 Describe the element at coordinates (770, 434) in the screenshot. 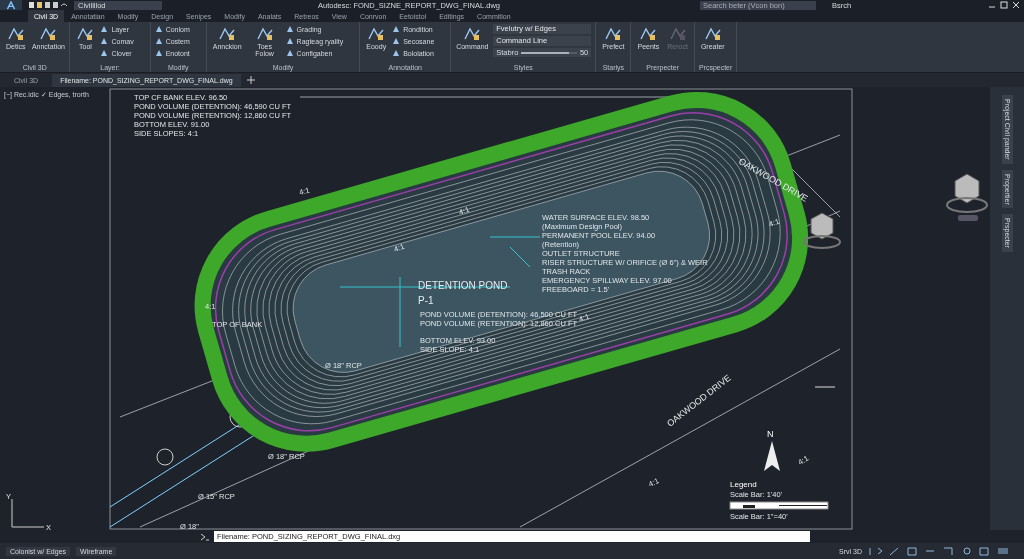

I see `north-label: N` at that location.